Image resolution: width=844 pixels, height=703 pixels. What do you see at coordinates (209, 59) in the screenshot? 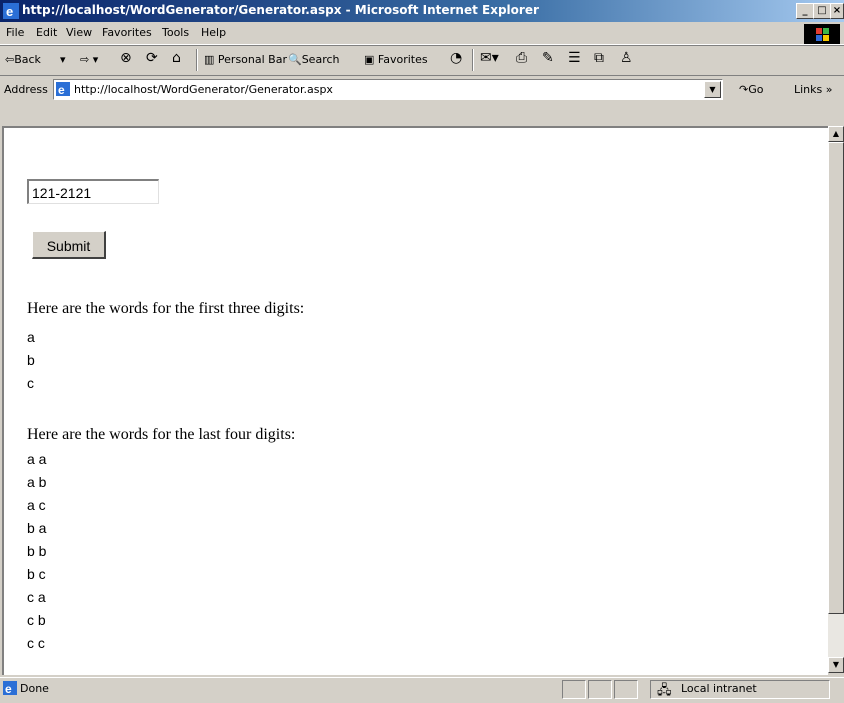
I see `personal-bar-icon: ▥` at bounding box center [209, 59].